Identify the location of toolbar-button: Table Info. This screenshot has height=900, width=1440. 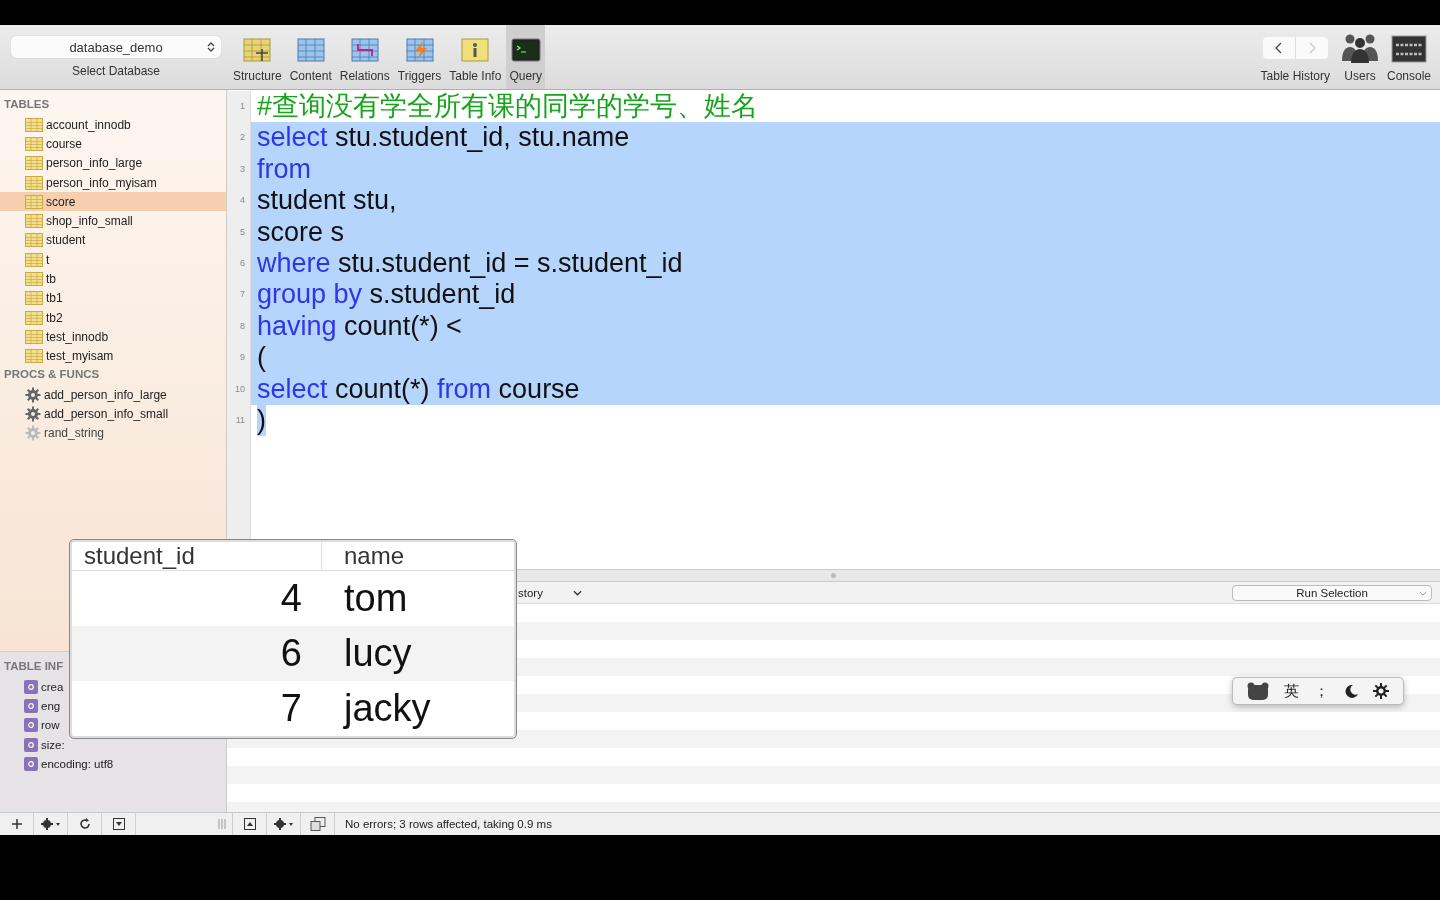
(475, 57).